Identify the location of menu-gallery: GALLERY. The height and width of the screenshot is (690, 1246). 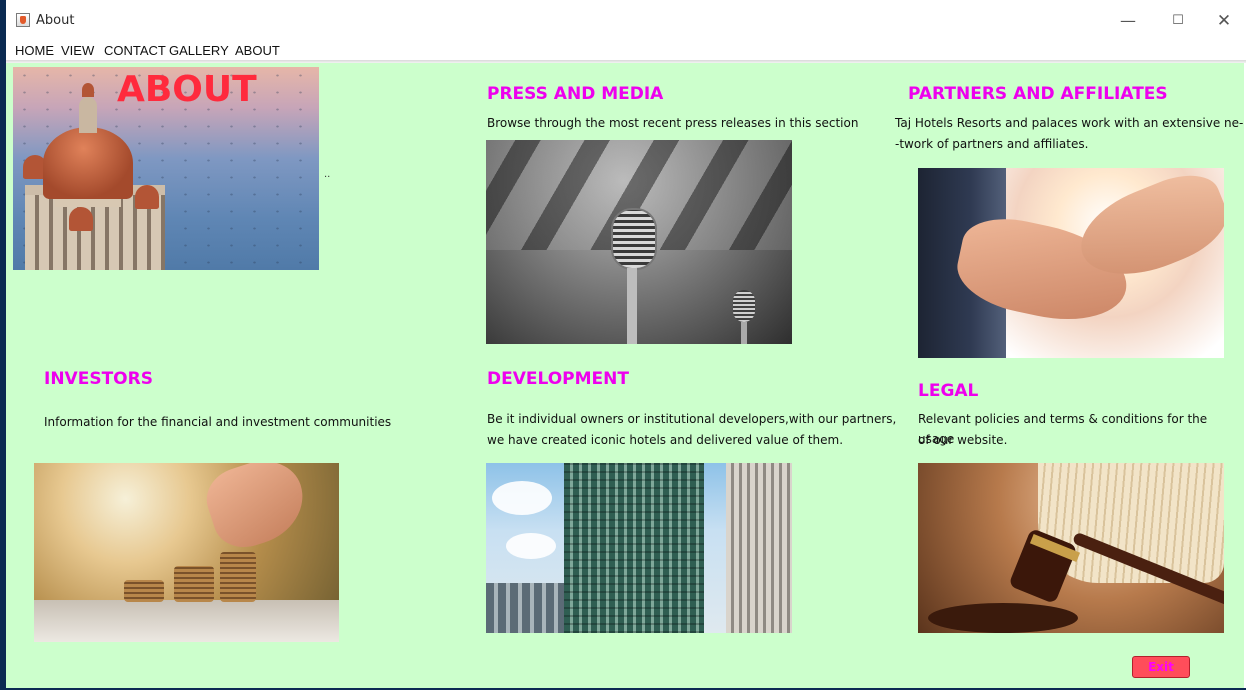
(199, 50).